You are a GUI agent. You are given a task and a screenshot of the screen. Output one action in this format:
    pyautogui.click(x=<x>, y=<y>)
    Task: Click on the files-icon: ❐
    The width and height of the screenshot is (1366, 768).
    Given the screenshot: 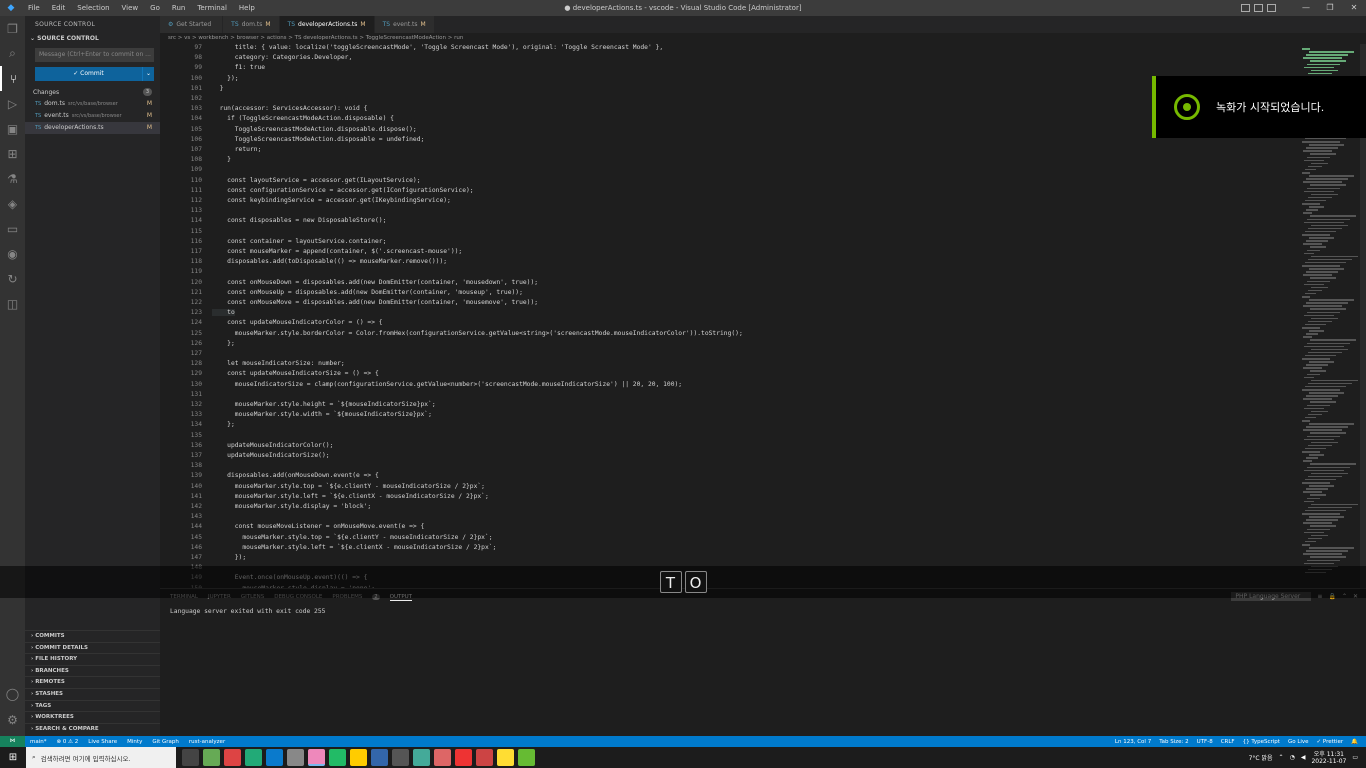 What is the action you would take?
    pyautogui.click(x=12, y=28)
    